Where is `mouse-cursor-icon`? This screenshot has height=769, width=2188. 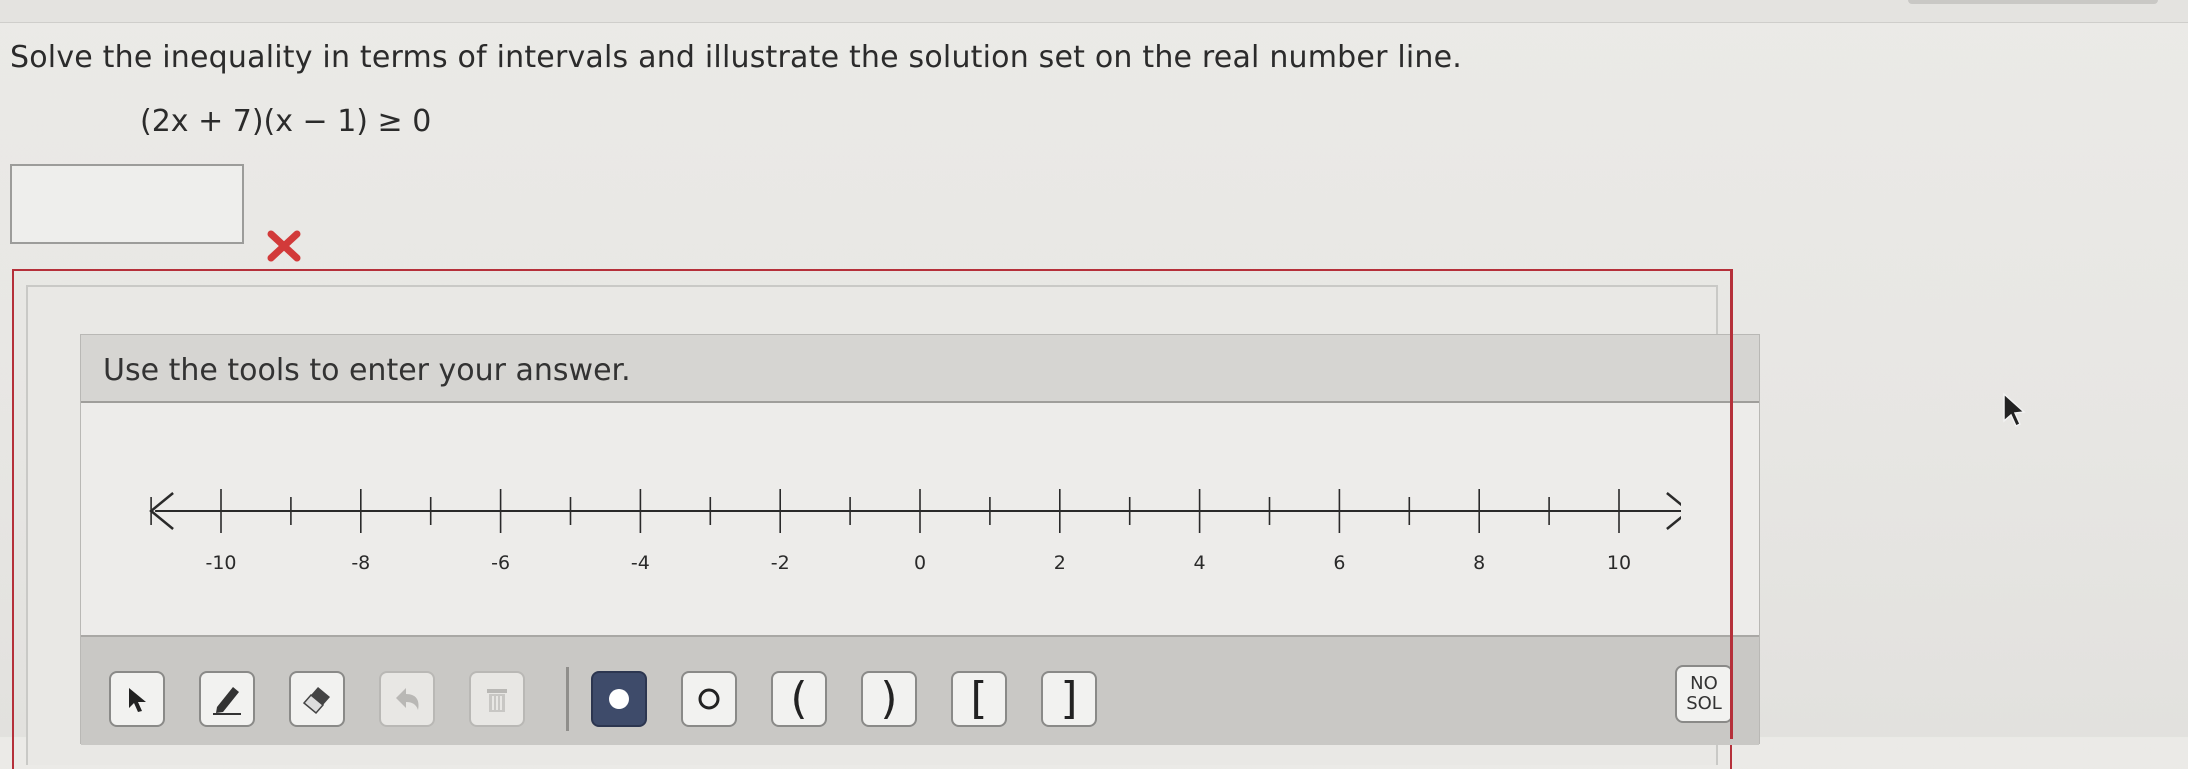 mouse-cursor-icon is located at coordinates (2014, 410).